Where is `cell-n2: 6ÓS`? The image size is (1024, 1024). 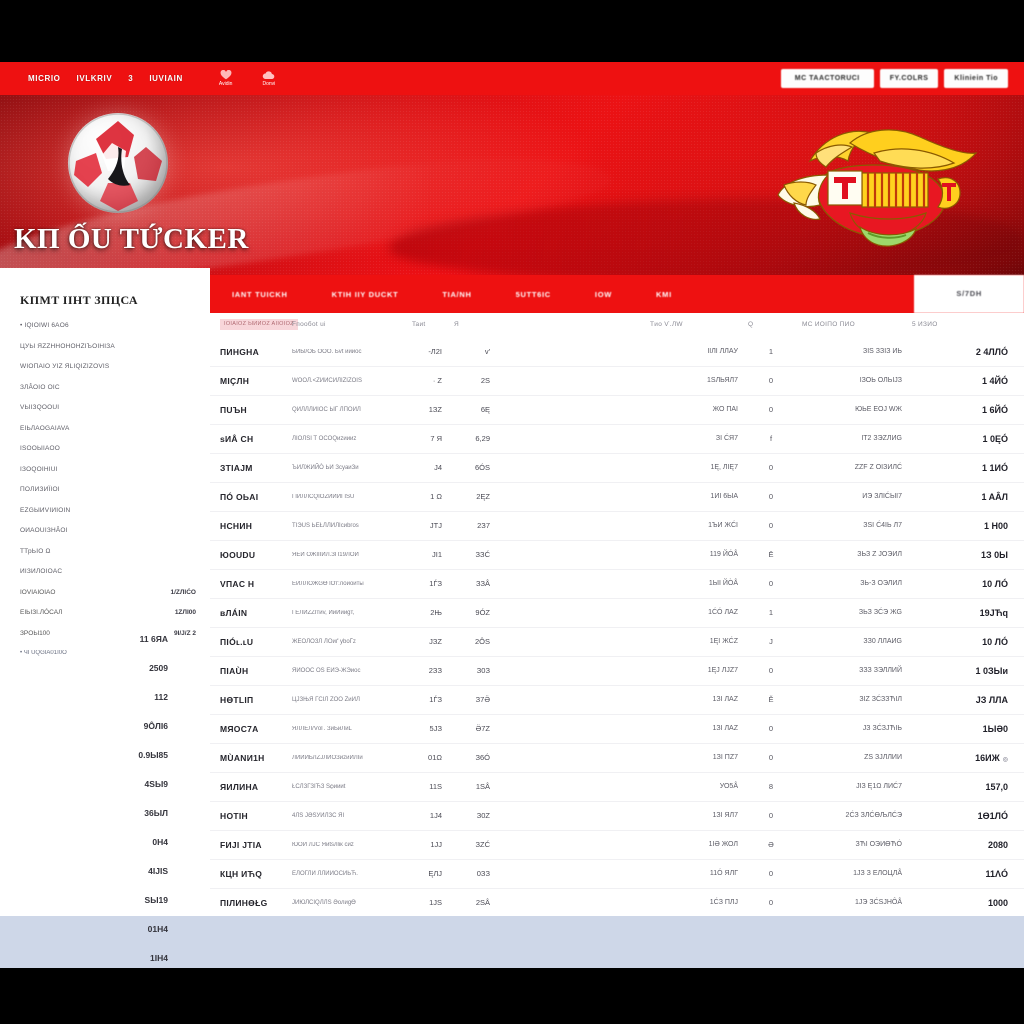
cell-n2: 6ÓS is located at coordinates (482, 468).